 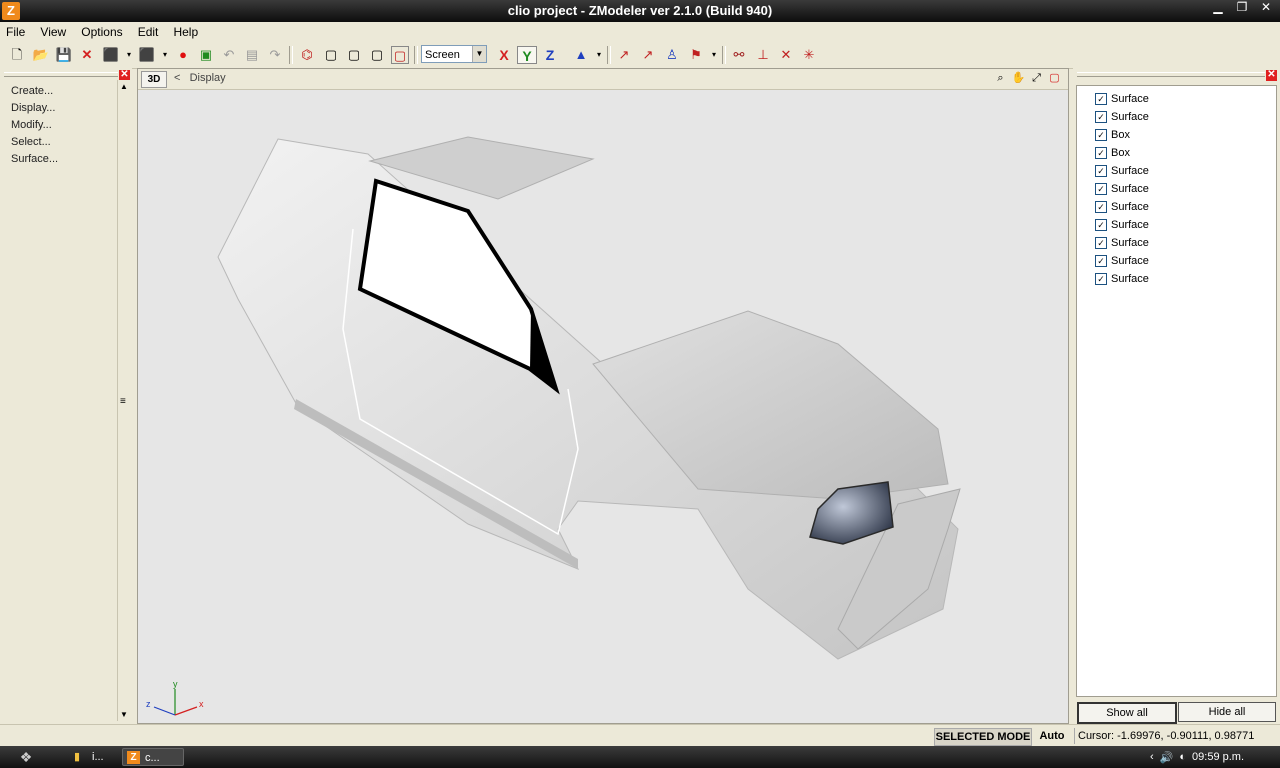 I want to click on export-icon: ⬛, so click(x=147, y=55).